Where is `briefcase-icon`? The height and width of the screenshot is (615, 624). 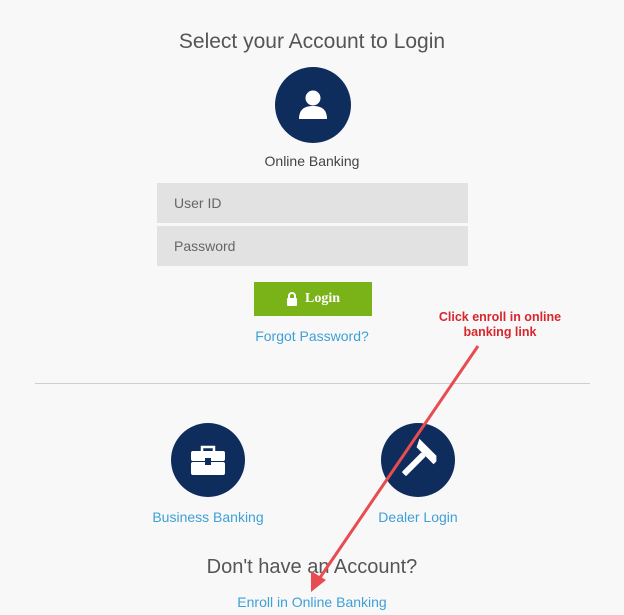
briefcase-icon is located at coordinates (208, 460).